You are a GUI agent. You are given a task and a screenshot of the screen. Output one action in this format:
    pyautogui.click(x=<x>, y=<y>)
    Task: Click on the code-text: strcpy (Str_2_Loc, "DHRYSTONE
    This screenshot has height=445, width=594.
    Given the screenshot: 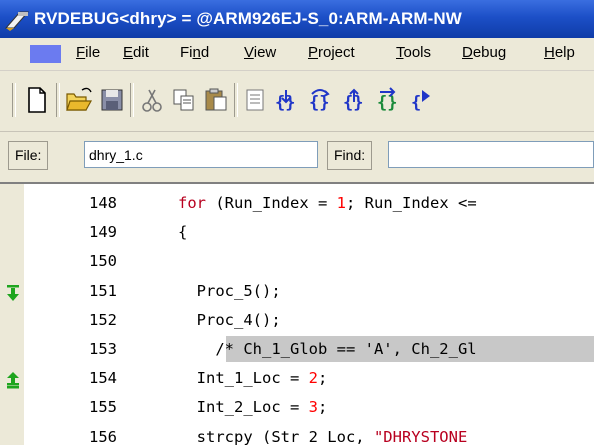 What is the action you would take?
    pyautogui.click(x=323, y=434)
    